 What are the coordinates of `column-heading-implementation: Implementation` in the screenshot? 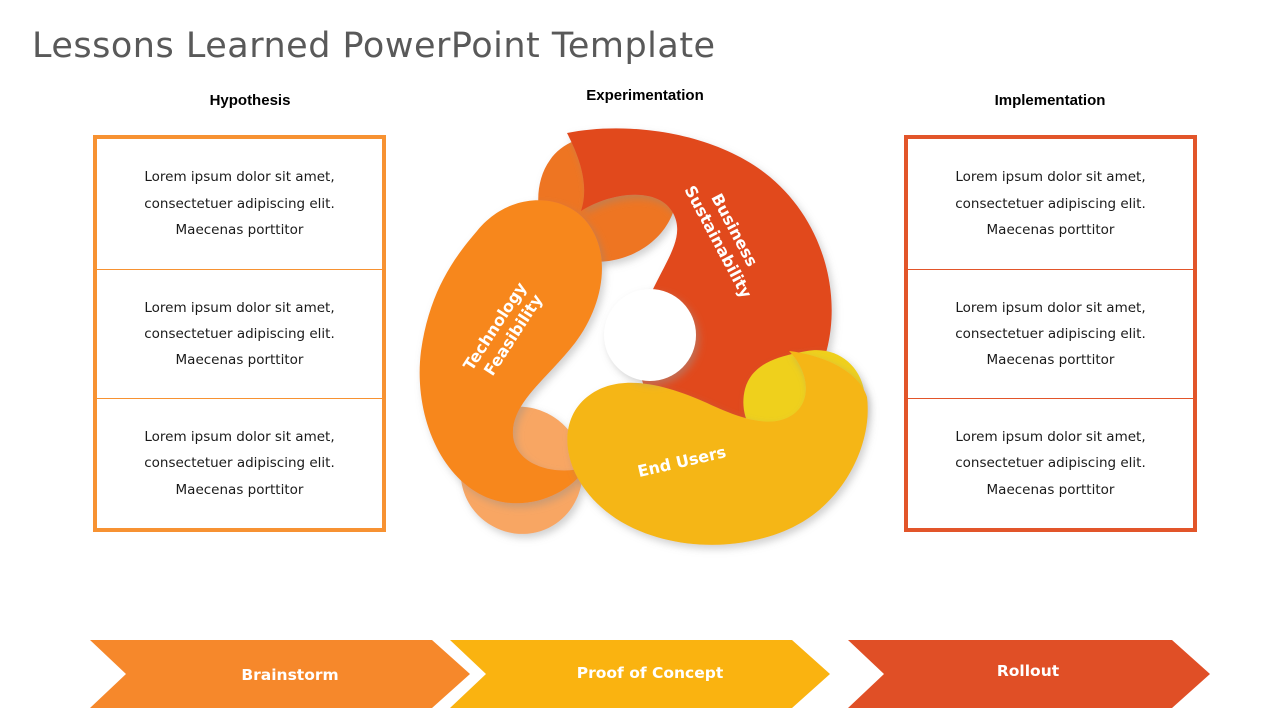 It's located at (1050, 100).